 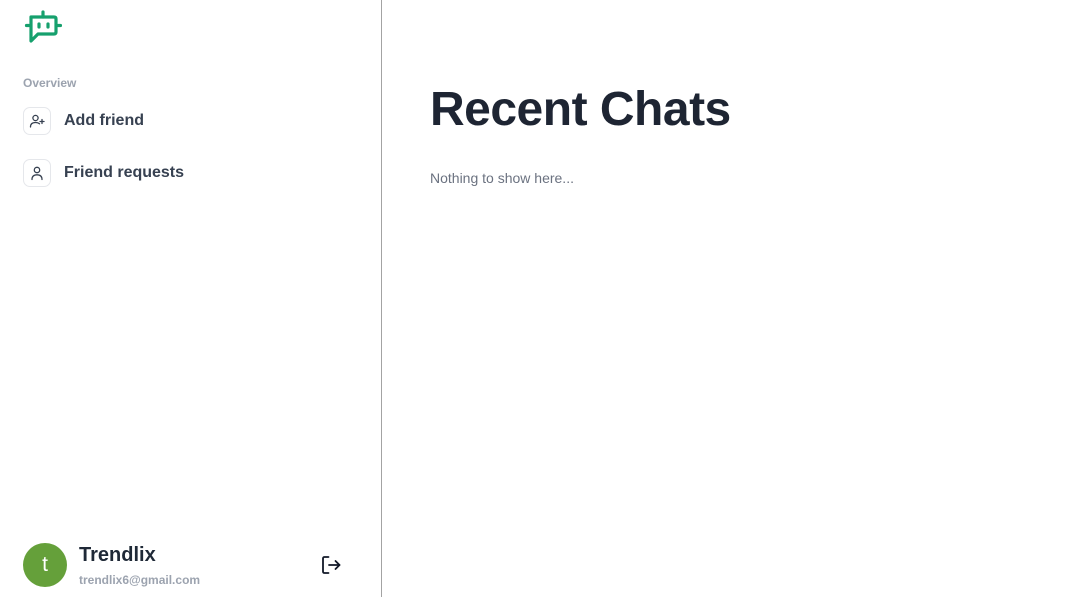 I want to click on section-label-overview: Overview, so click(x=50, y=83).